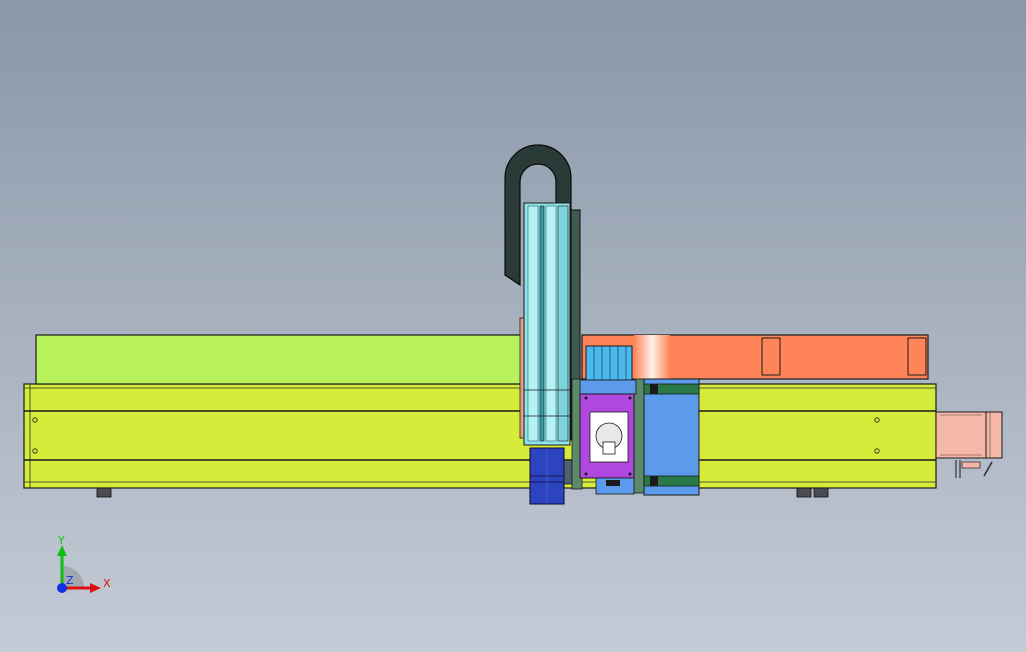  What do you see at coordinates (969, 444) in the screenshot?
I see `servo-motor` at bounding box center [969, 444].